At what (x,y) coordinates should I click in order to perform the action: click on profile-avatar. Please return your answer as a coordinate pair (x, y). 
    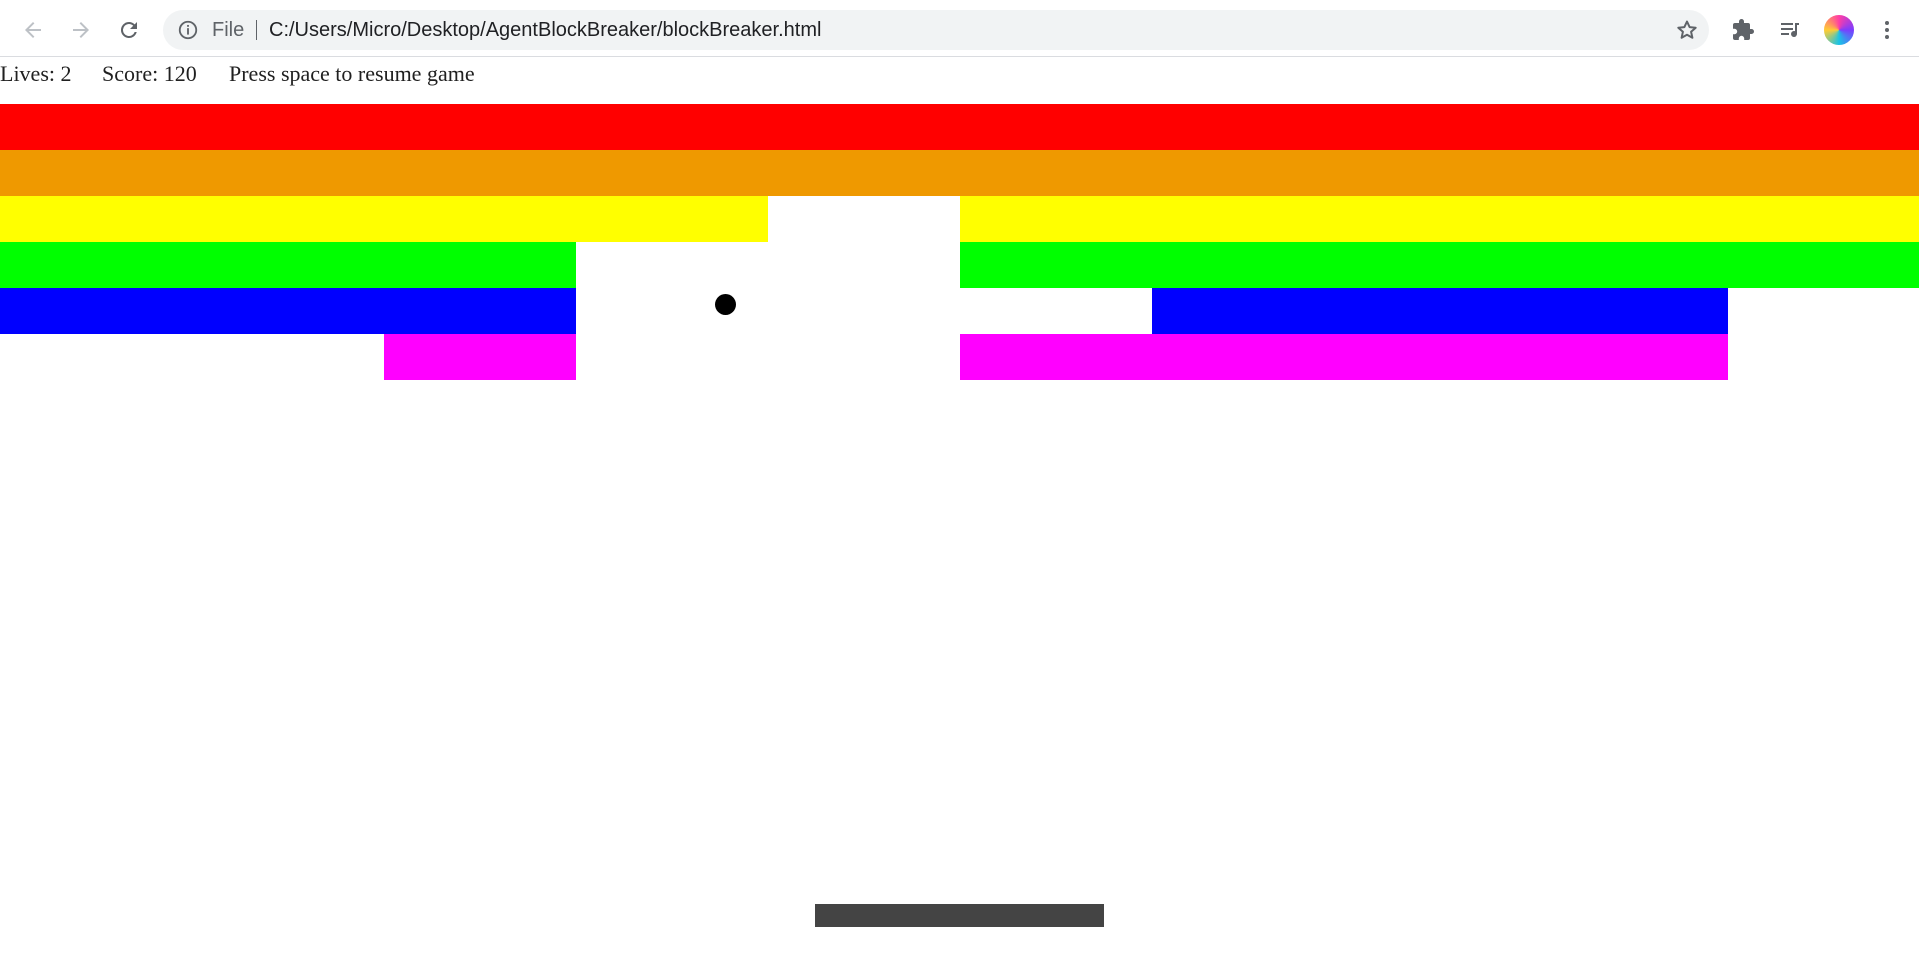
    Looking at the image, I should click on (1839, 30).